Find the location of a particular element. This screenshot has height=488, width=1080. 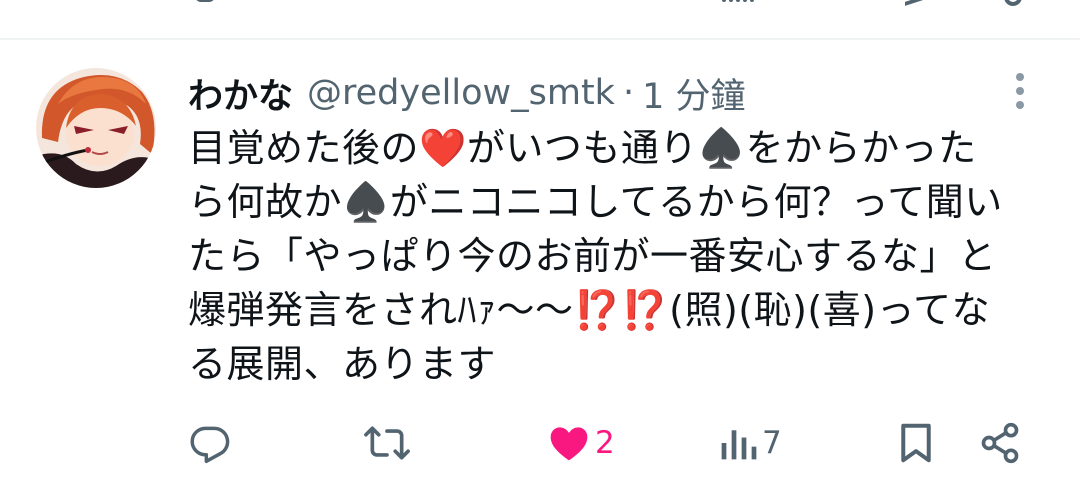

reply-icon is located at coordinates (210, 445).